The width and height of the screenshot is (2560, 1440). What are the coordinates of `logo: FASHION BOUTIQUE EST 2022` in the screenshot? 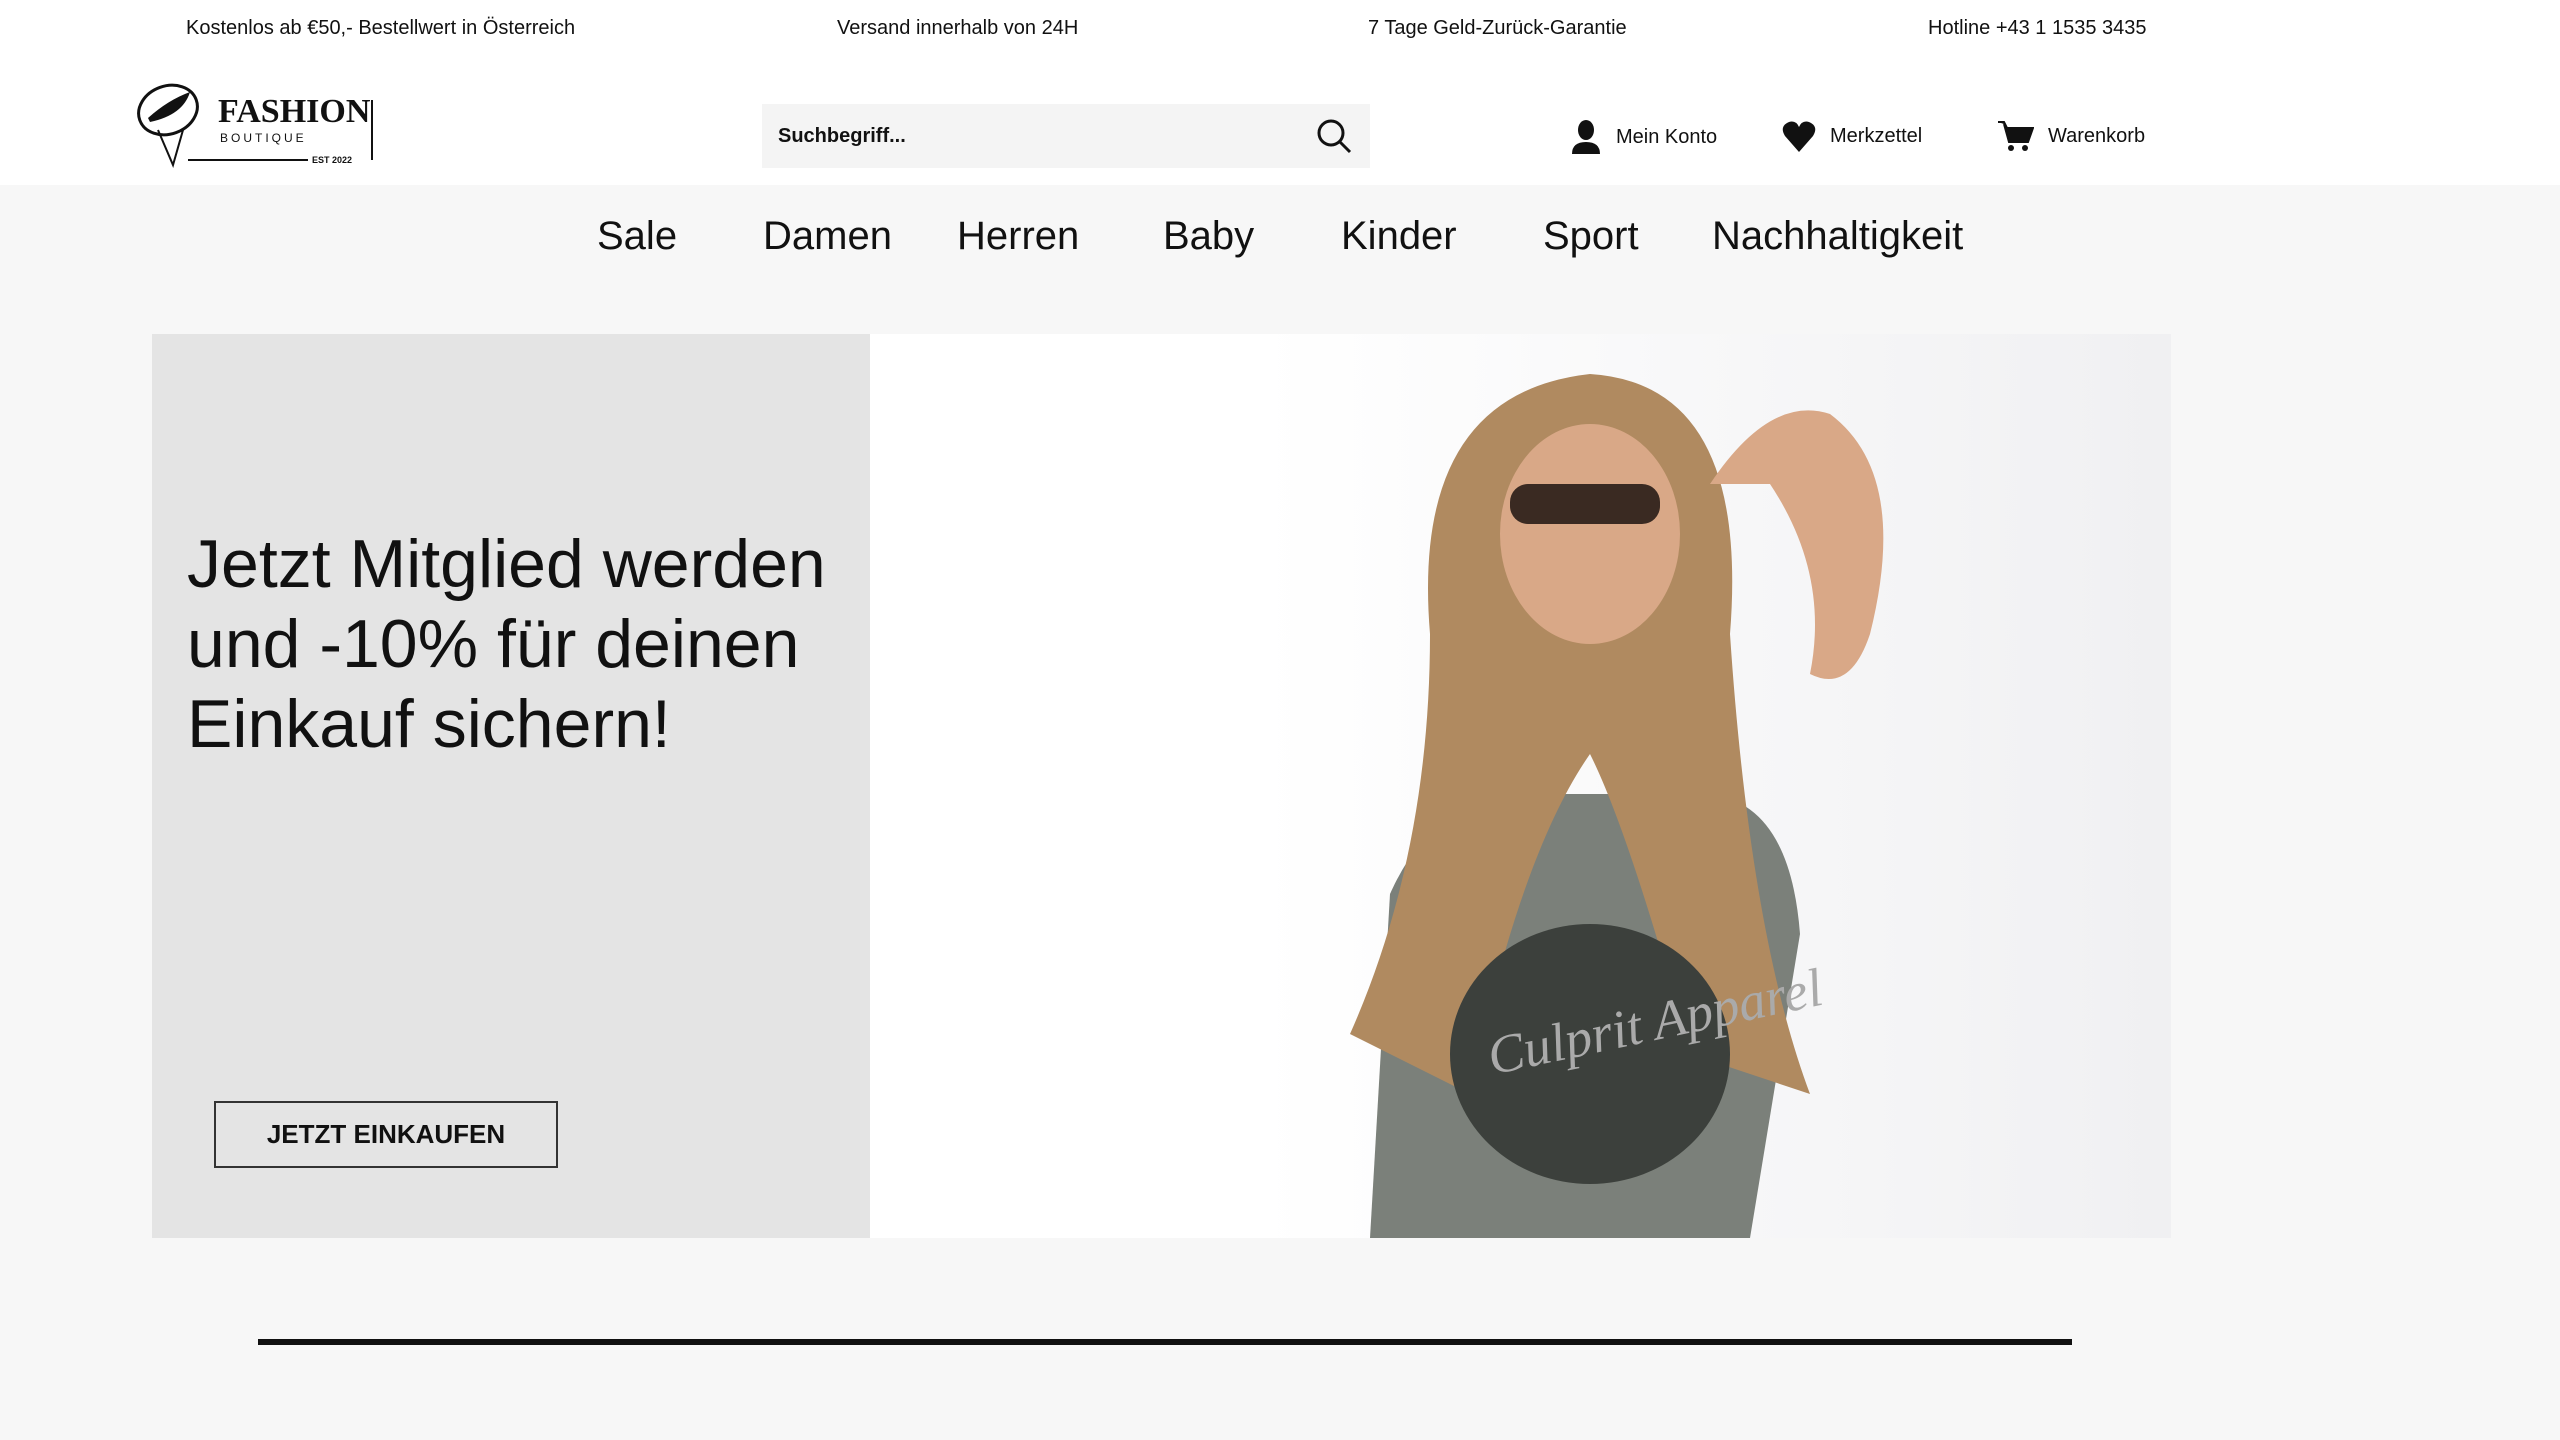 It's located at (253, 120).